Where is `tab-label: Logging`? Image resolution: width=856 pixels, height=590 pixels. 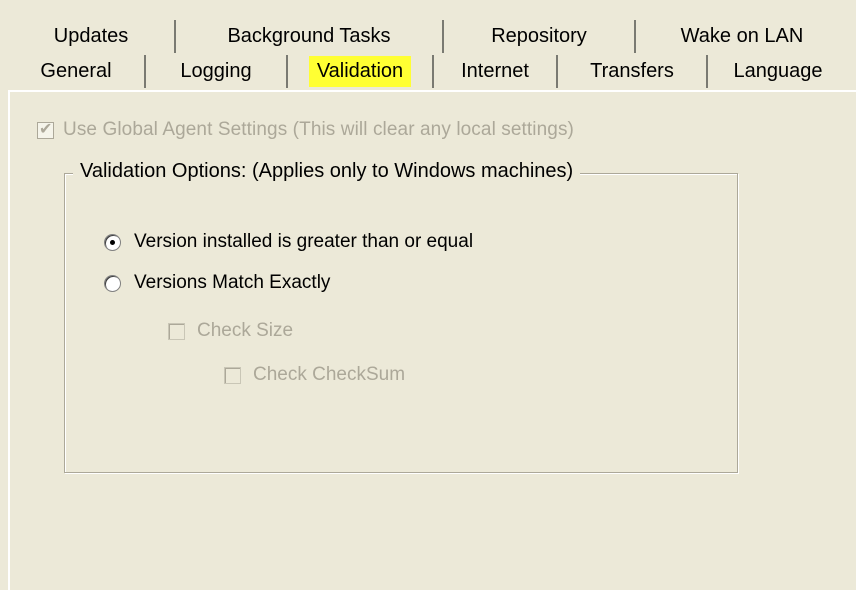 tab-label: Logging is located at coordinates (216, 71).